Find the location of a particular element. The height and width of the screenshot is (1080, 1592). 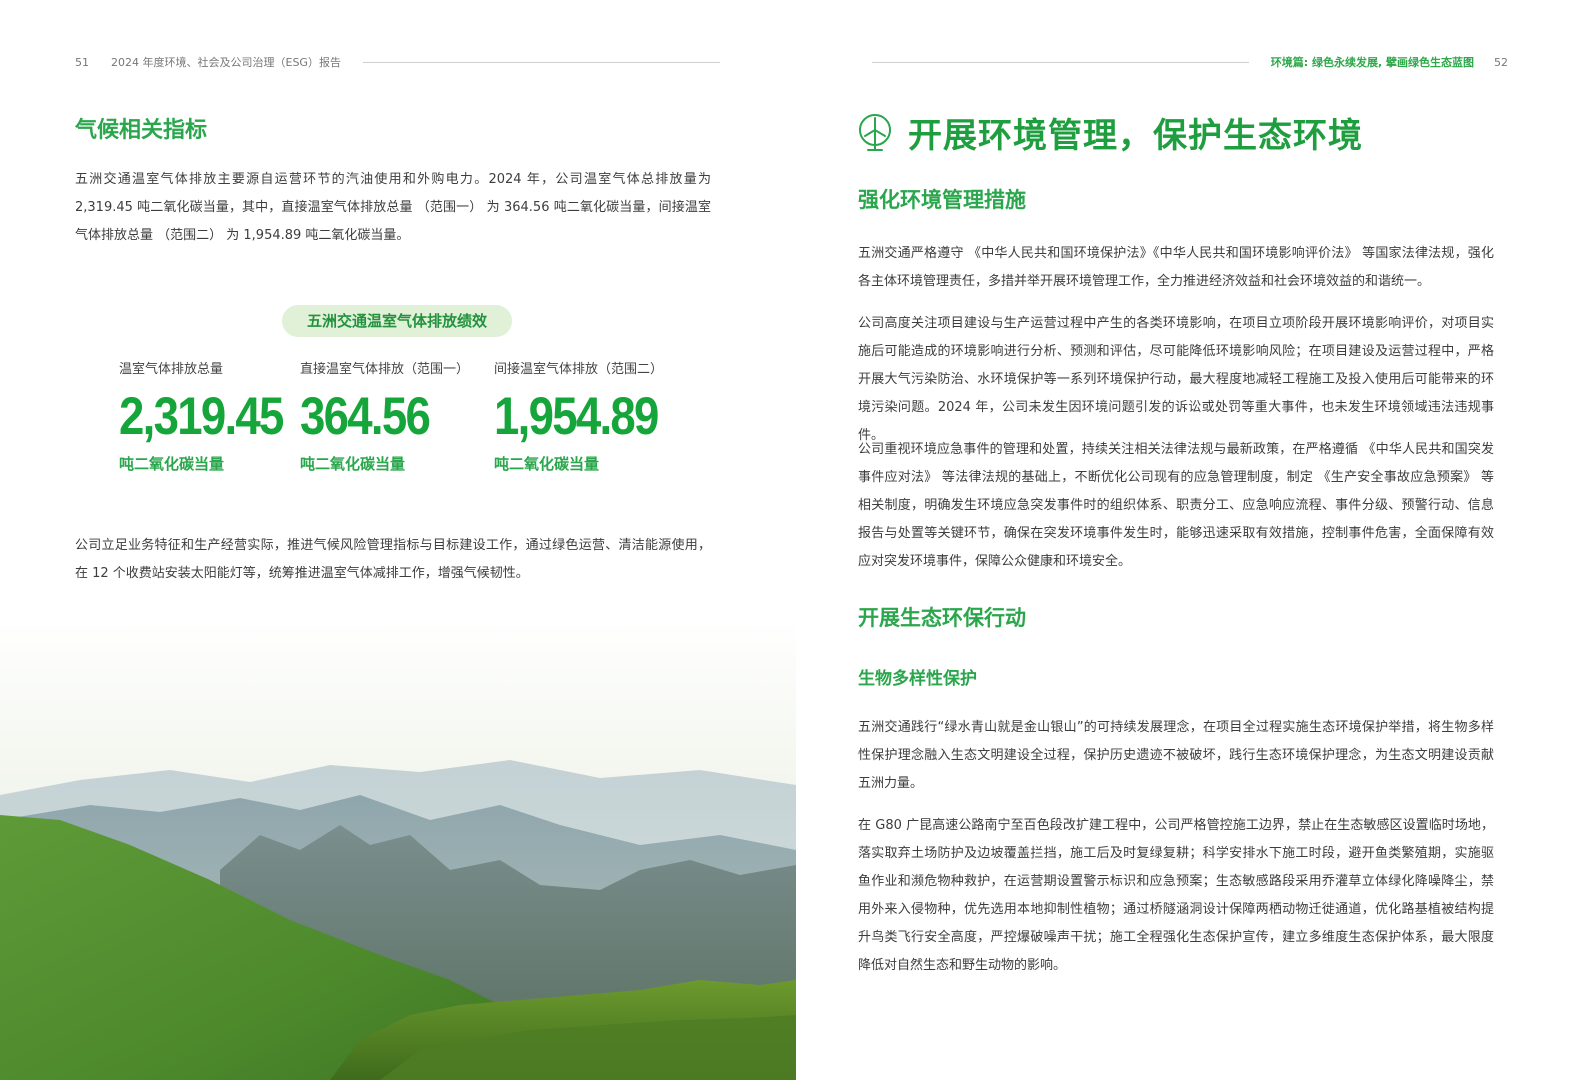

page-title: 开展环境管理，保护生态环境 is located at coordinates (1135, 136).